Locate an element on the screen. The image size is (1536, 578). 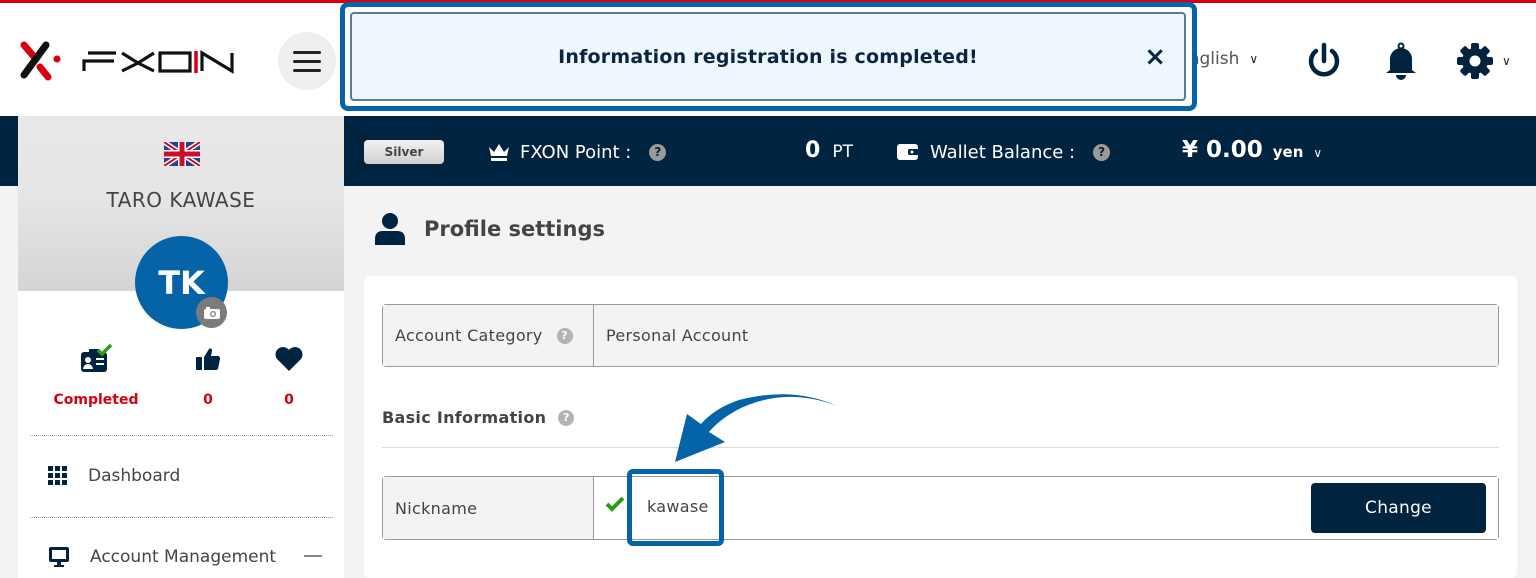
settings-menu: ∨ is located at coordinates (1489, 61).